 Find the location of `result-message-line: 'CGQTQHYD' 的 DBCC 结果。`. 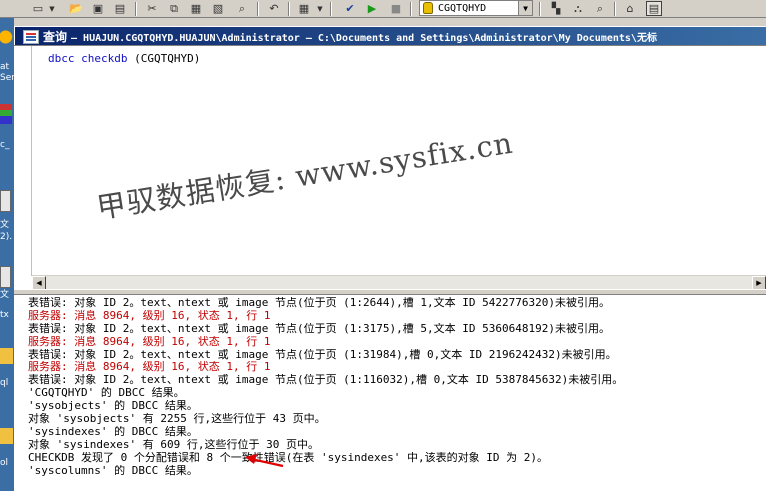

result-message-line: 'CGQTQHYD' 的 DBCC 结果。 is located at coordinates (106, 393).